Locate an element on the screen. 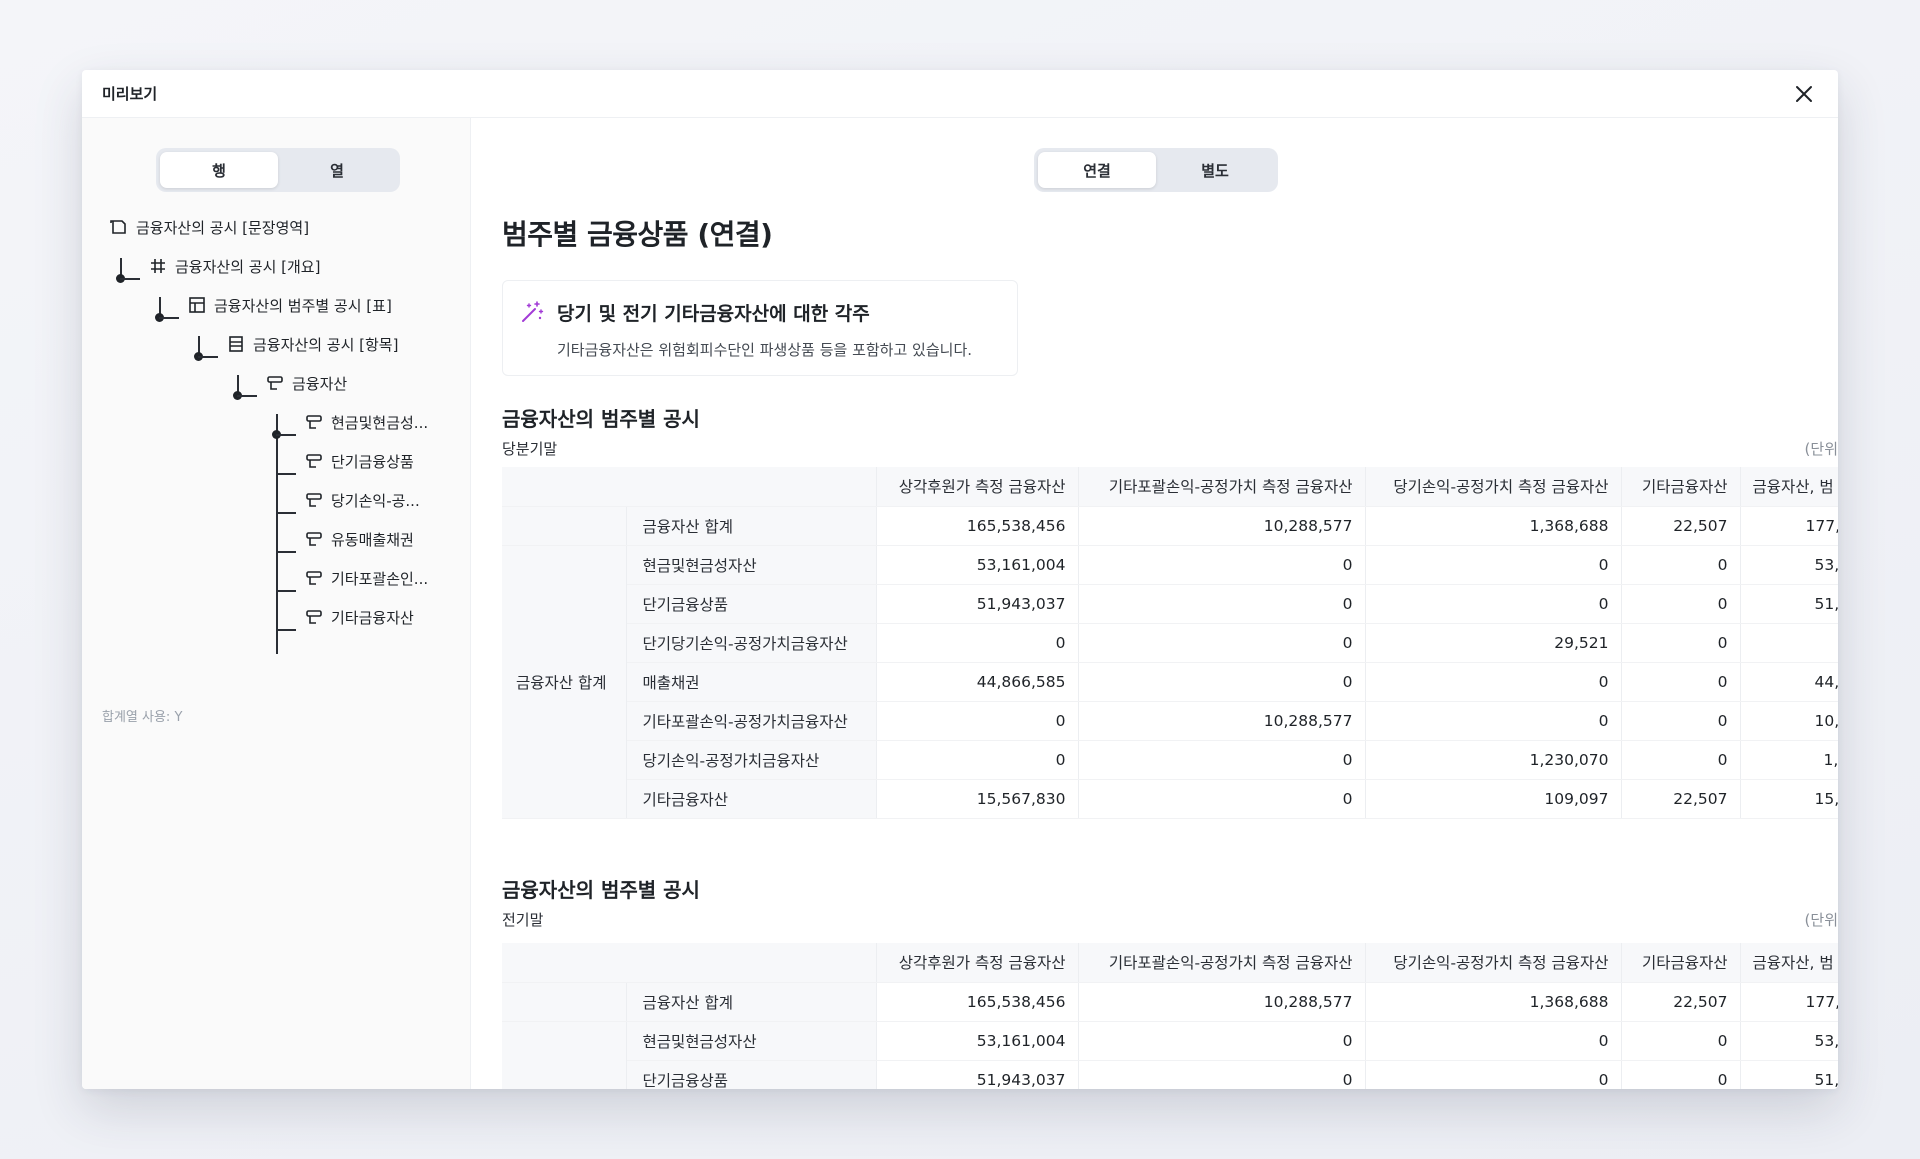 The width and height of the screenshot is (1920, 1159). tree-node-label: 금융자산 is located at coordinates (320, 383).